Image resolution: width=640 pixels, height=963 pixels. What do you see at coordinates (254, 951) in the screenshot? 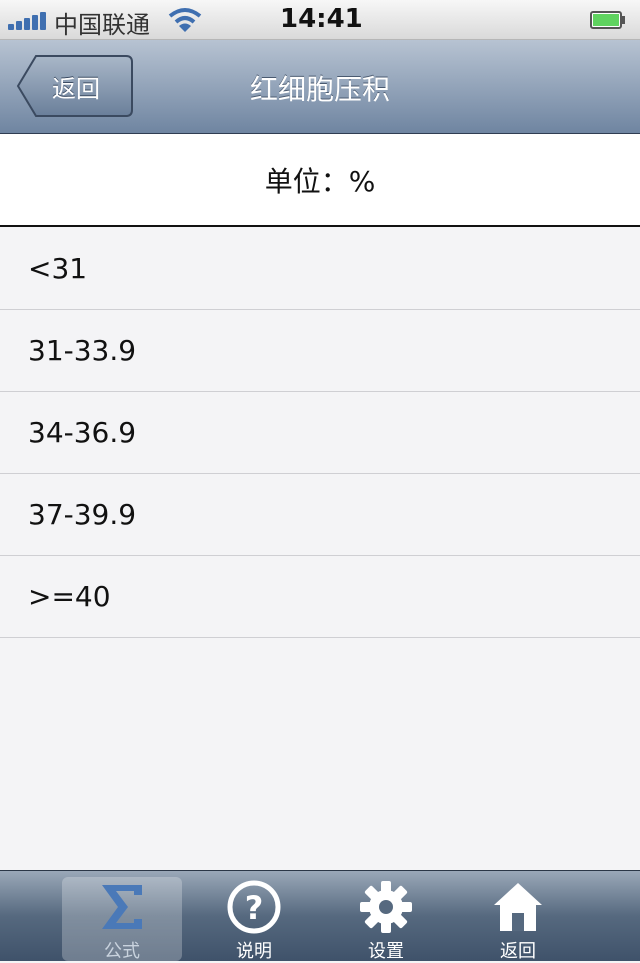
I see `tab-label: 说明` at bounding box center [254, 951].